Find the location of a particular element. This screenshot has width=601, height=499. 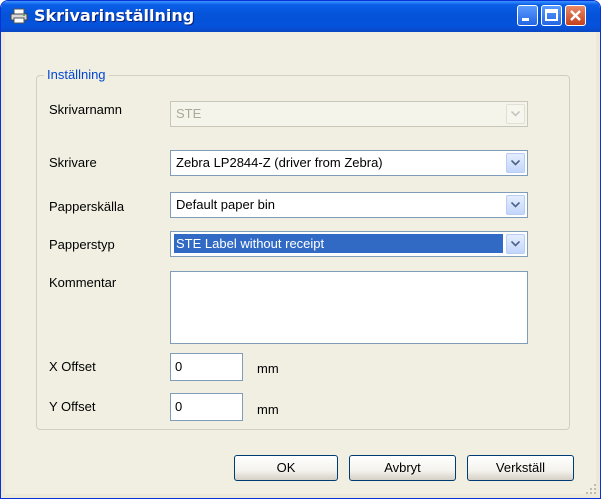

close-button is located at coordinates (575, 15).